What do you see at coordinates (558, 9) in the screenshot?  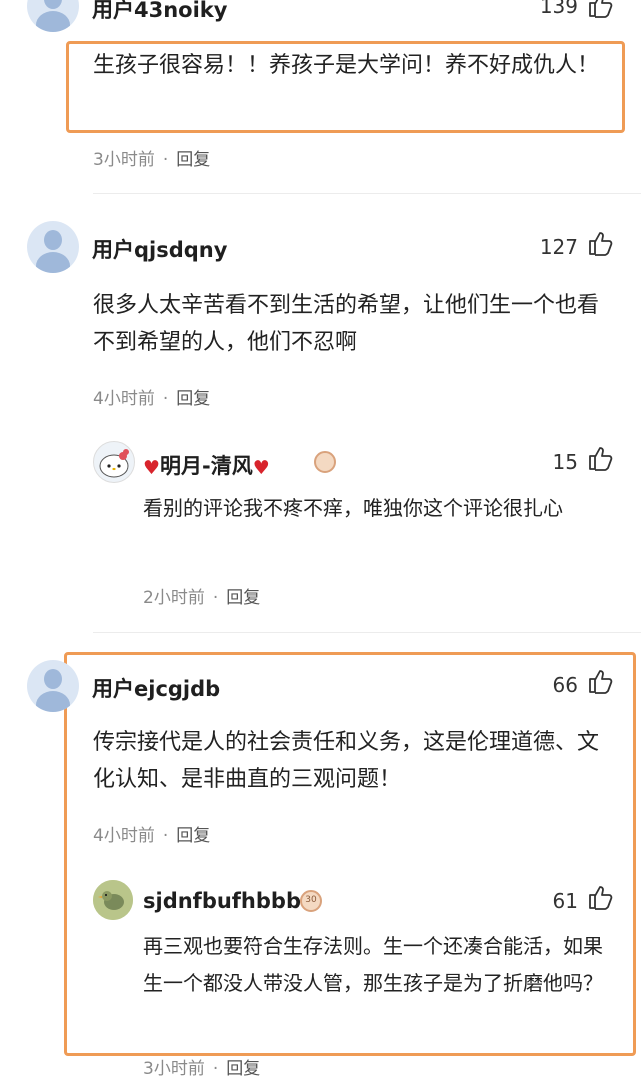 I see `like-count: 139` at bounding box center [558, 9].